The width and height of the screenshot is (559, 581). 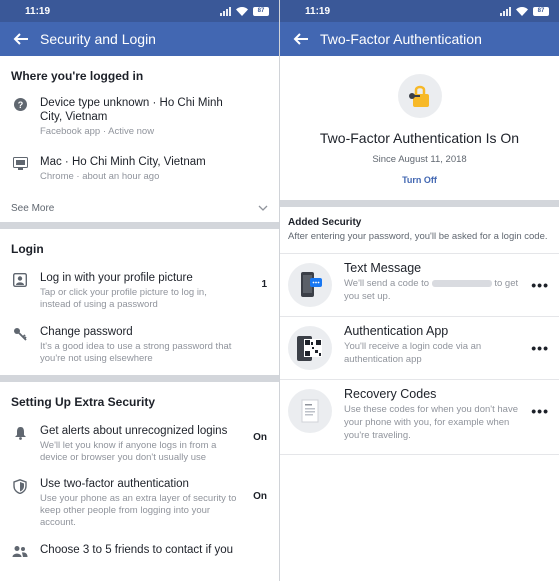 I want to click on app-bar: Security and Login, so click(x=139, y=39).